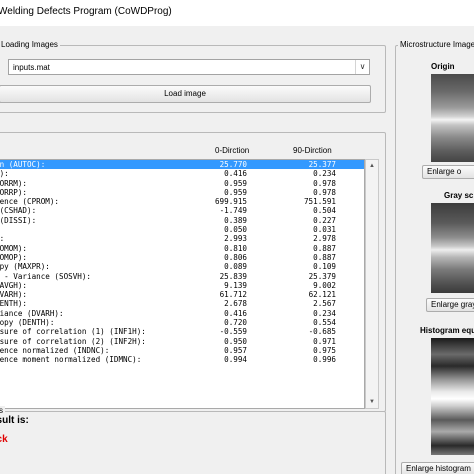 This screenshot has height=474, width=474. I want to click on feature-value-90: 0.504, so click(324, 211).